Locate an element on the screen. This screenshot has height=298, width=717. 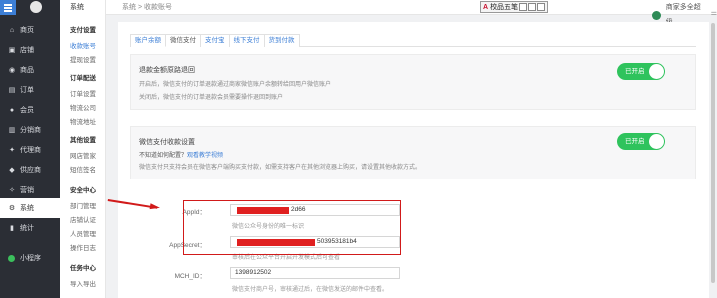
subnav-group-title: 任务中心 is located at coordinates (83, 268).